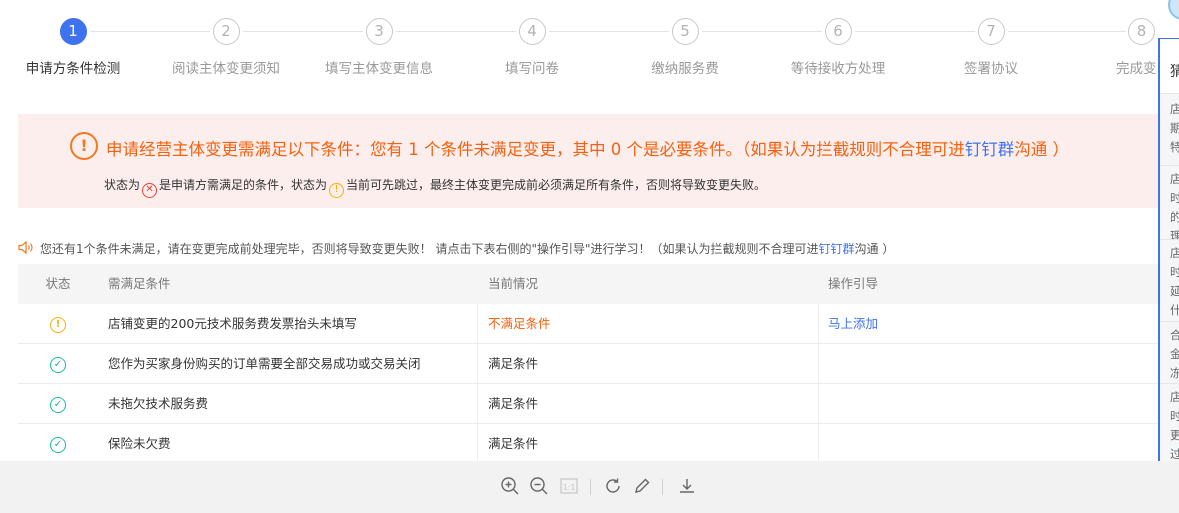  I want to click on step-label: 等待接收方处理, so click(838, 69).